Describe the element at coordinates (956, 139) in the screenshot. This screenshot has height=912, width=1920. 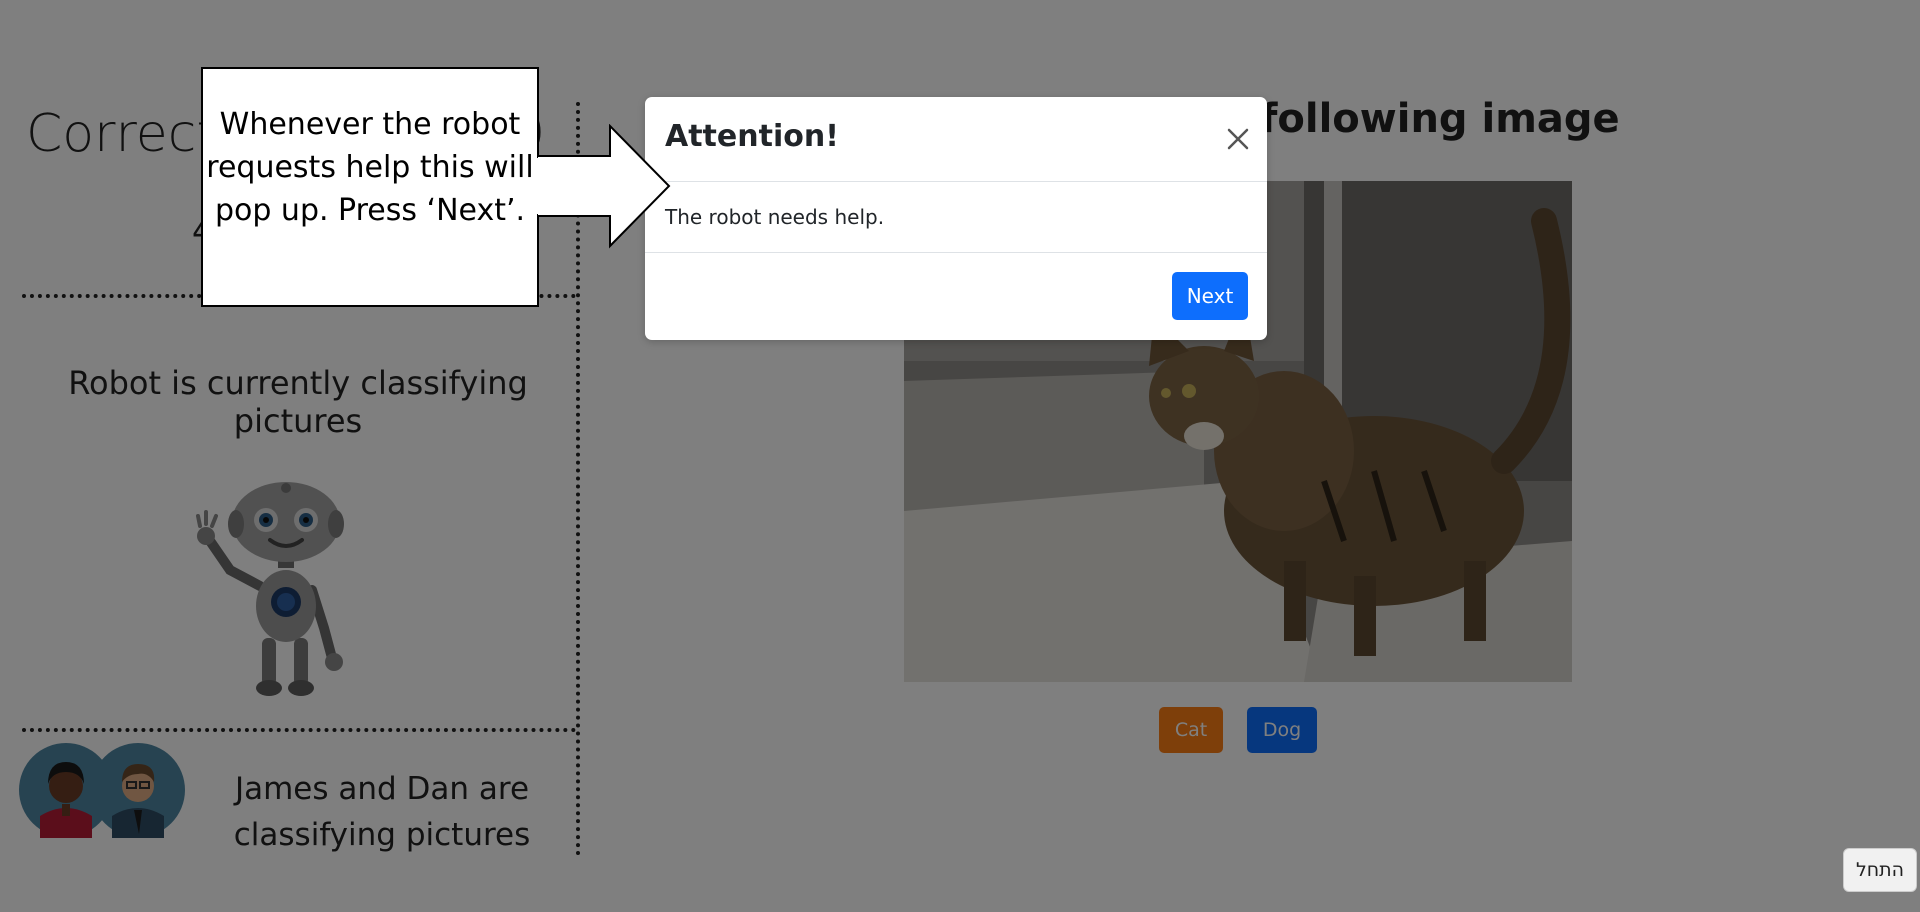
I see `modal-header: Attention!` at that location.